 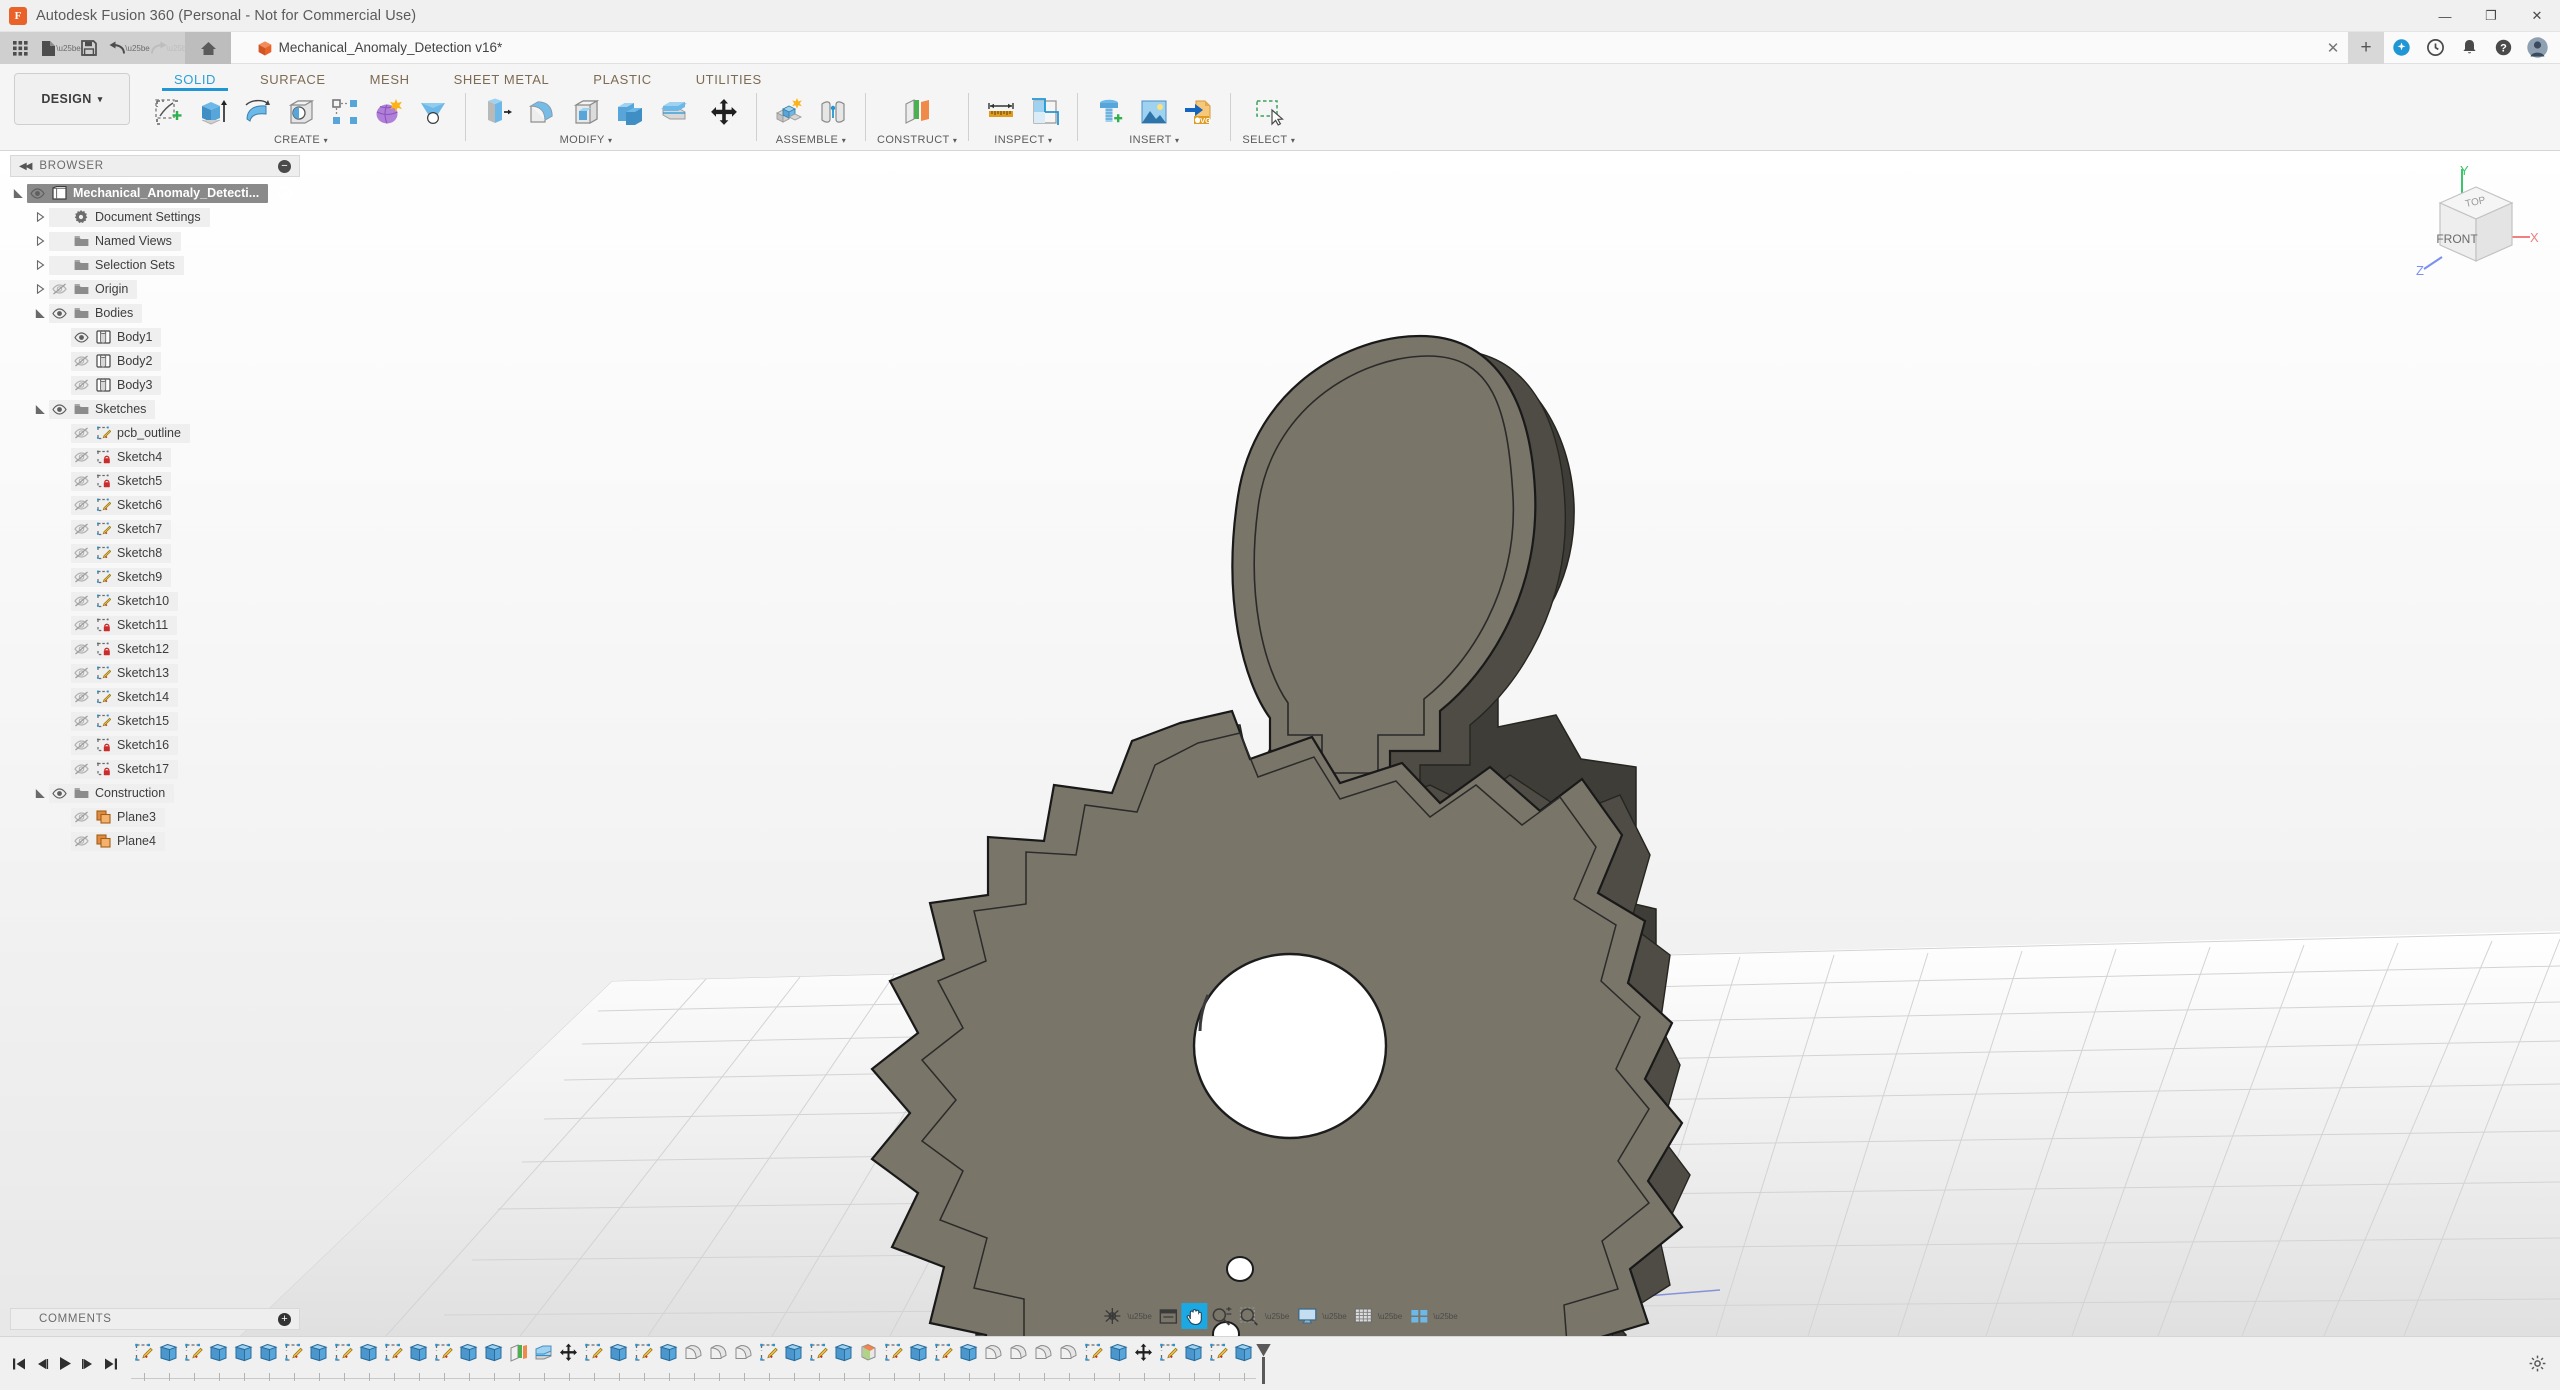 I want to click on timeline-feature-chamfer, so click(x=868, y=1362).